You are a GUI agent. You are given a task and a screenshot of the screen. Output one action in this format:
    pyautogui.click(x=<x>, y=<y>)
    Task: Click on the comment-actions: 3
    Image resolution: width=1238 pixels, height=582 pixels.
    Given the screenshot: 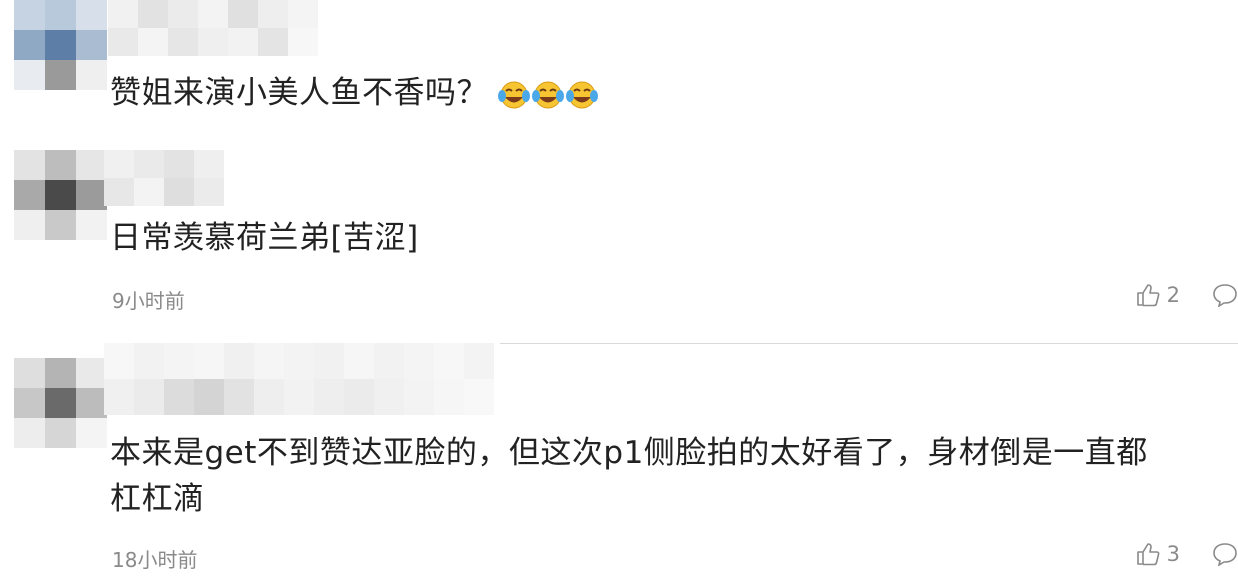 What is the action you would take?
    pyautogui.click(x=1186, y=554)
    